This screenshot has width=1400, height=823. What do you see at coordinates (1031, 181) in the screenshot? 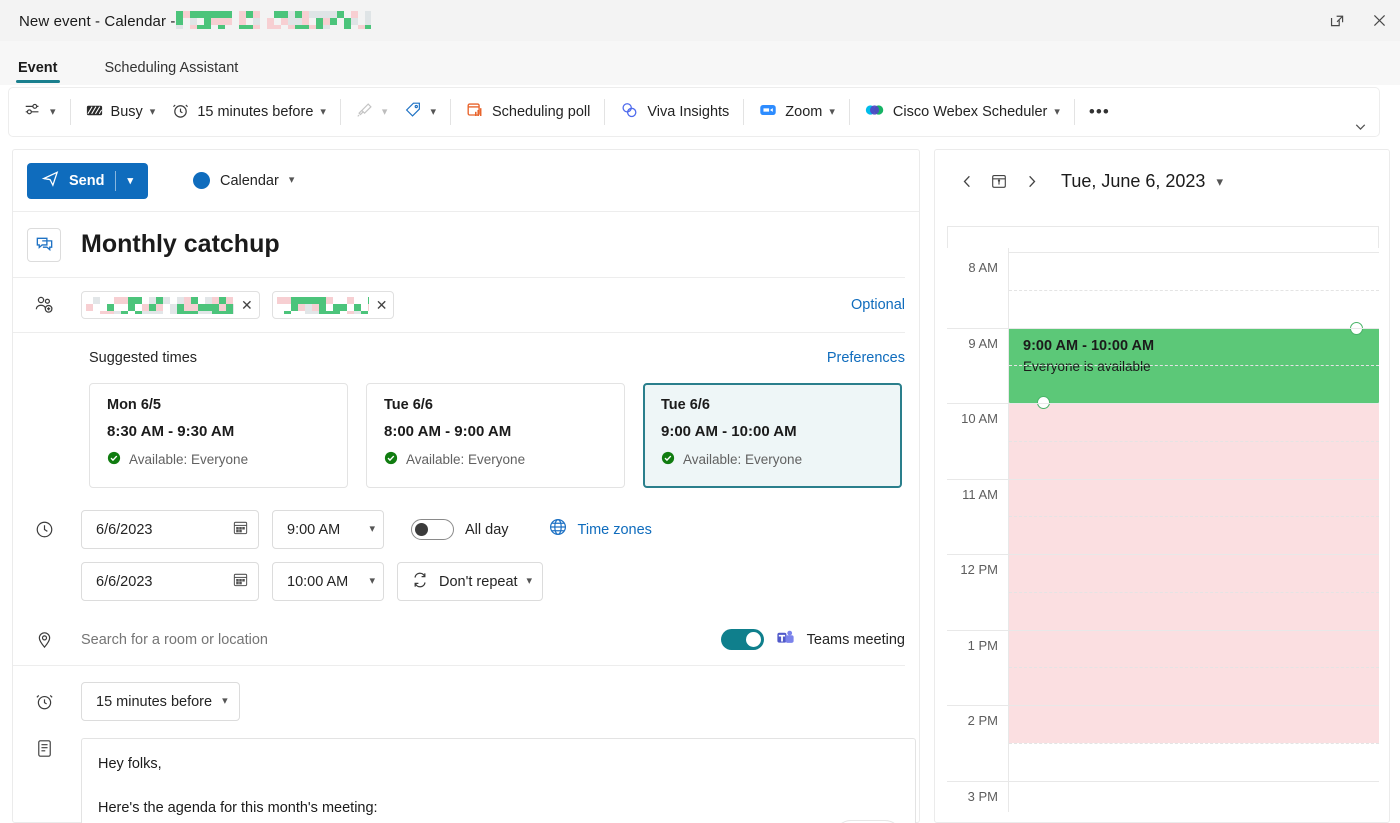
I see `chevron-right-icon` at bounding box center [1031, 181].